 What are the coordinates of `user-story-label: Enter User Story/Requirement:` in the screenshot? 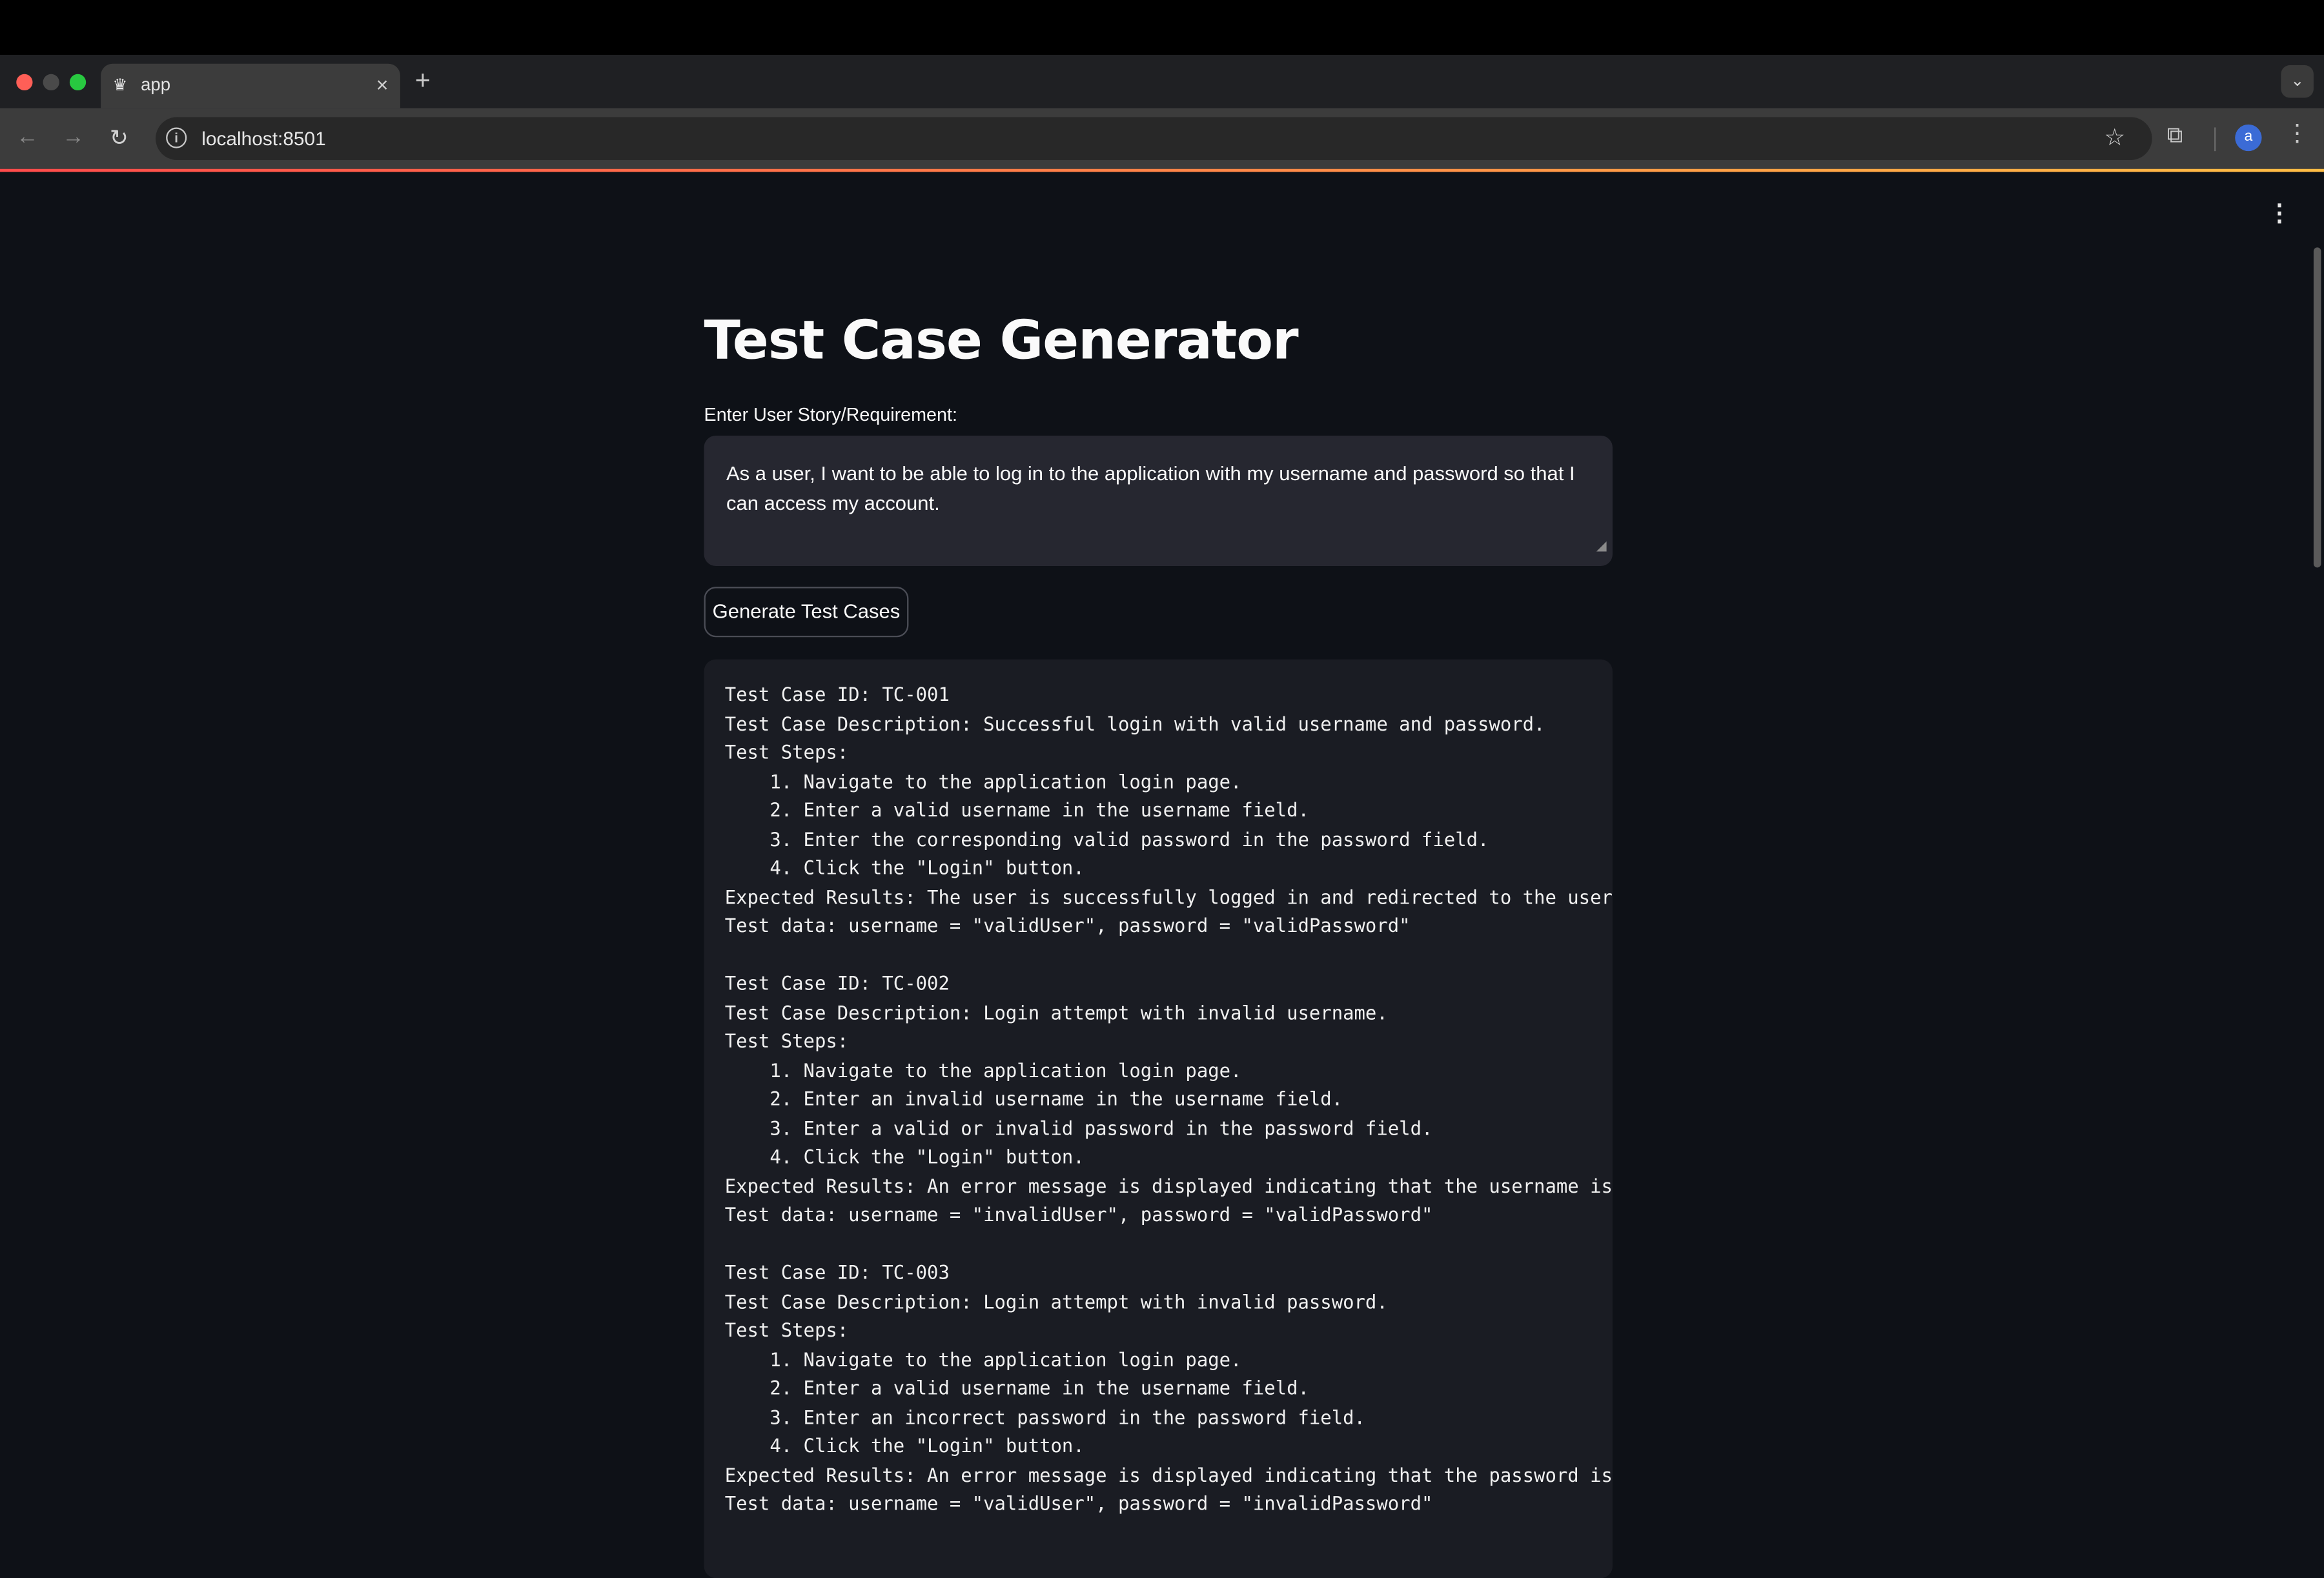 It's located at (830, 415).